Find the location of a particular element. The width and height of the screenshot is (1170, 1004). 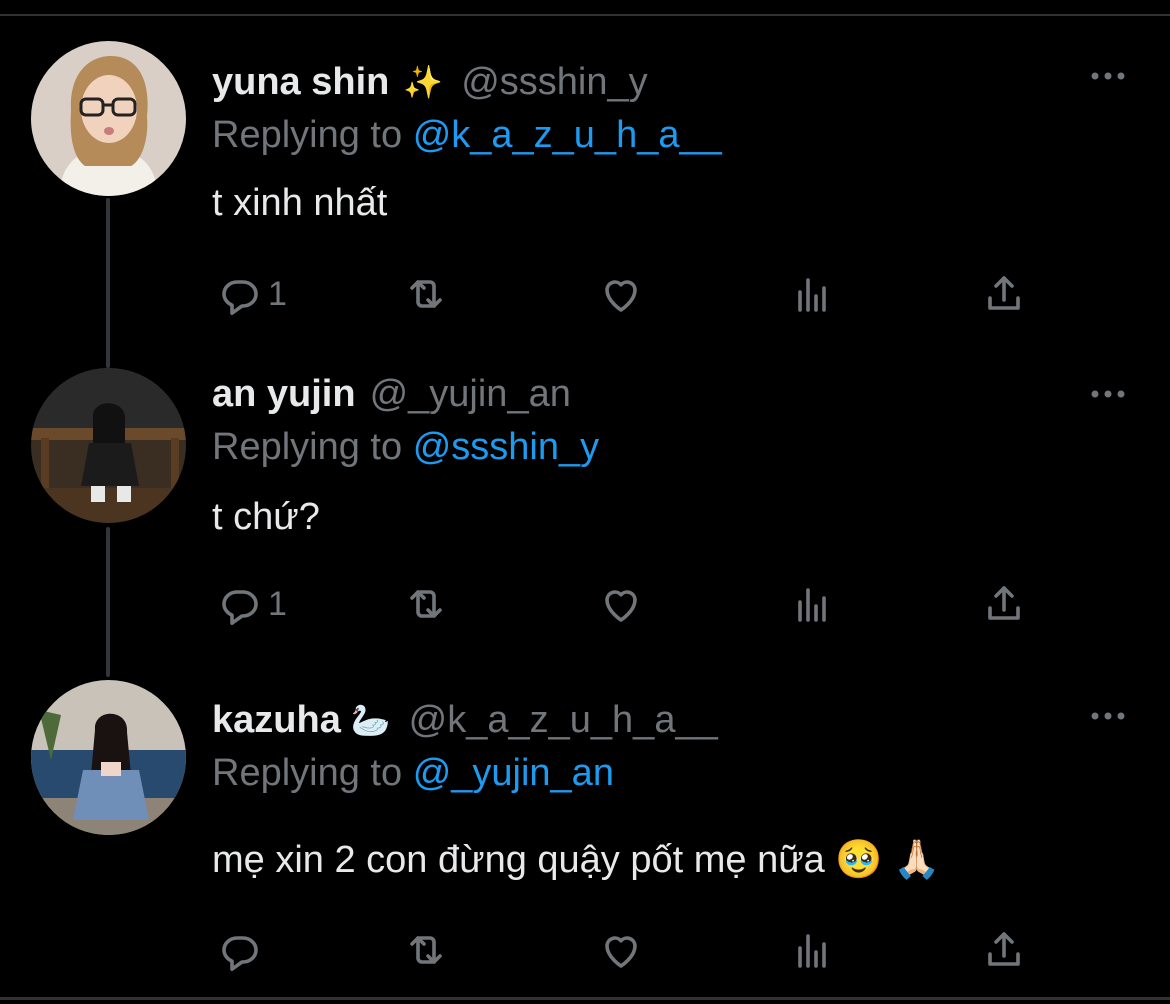

swan-emoji: 🦢 is located at coordinates (370, 720).